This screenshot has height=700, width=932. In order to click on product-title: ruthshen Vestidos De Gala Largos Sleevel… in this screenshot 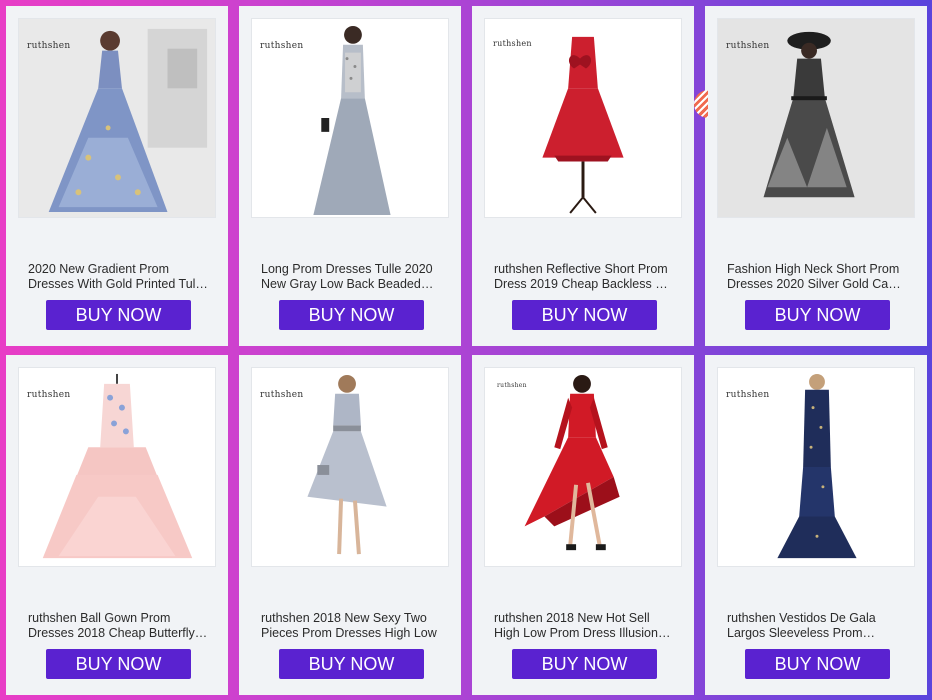, I will do `click(817, 626)`.